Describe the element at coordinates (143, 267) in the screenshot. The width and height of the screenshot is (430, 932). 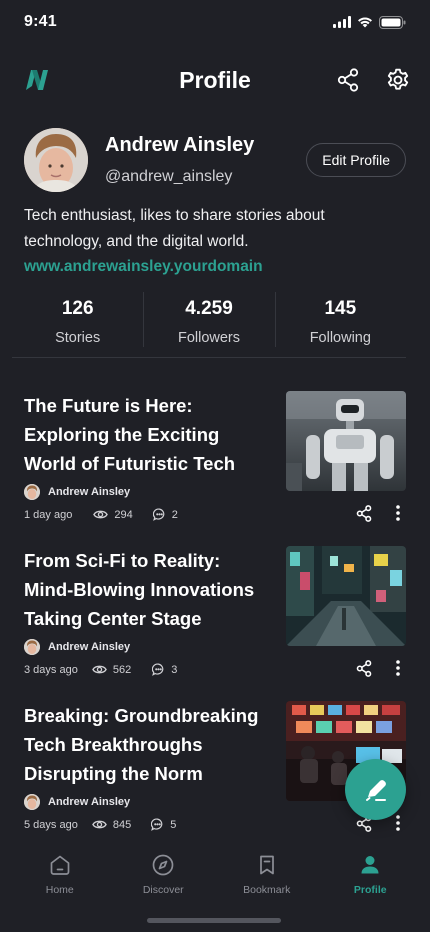
I see `website-link: www.andrewainsley.yourdomain` at that location.